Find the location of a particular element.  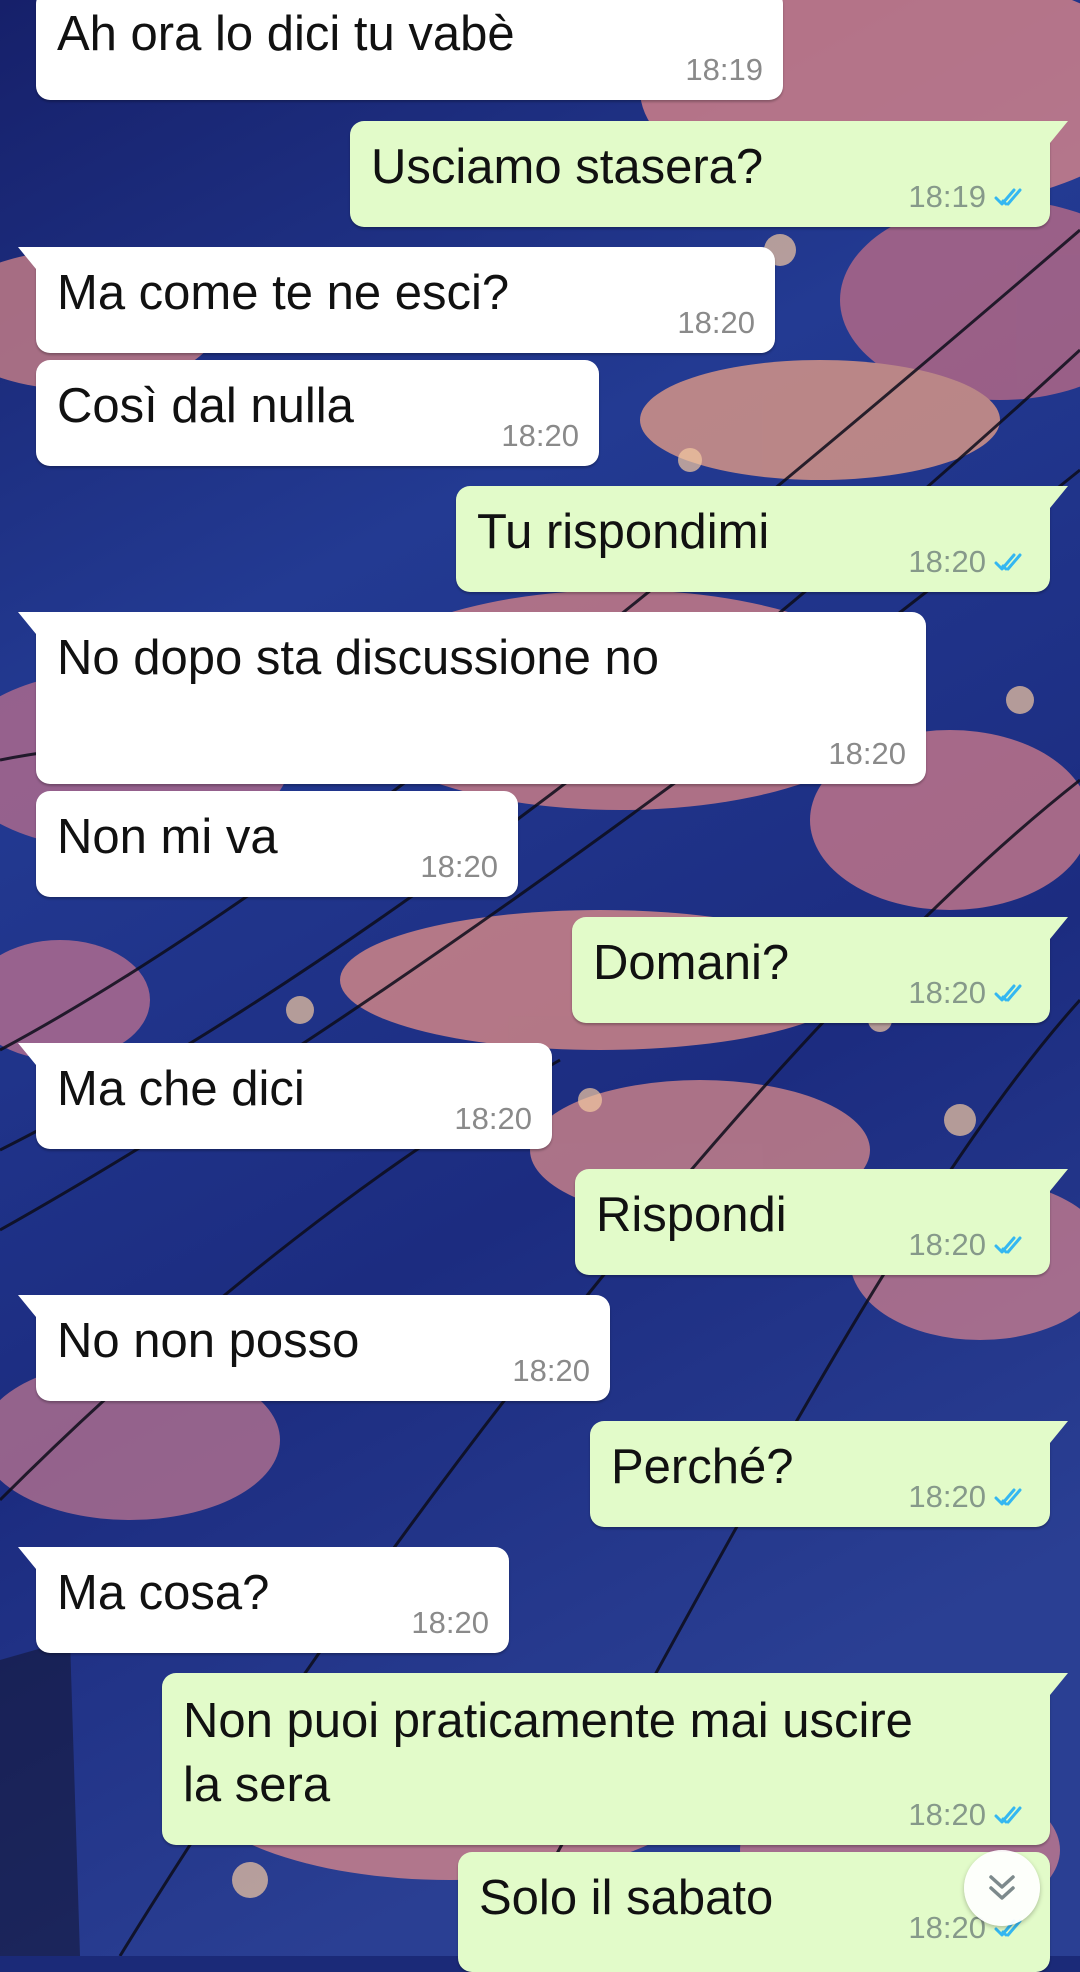

message-bubble-incoming: Così dal nulla 18:20 is located at coordinates (317, 413).